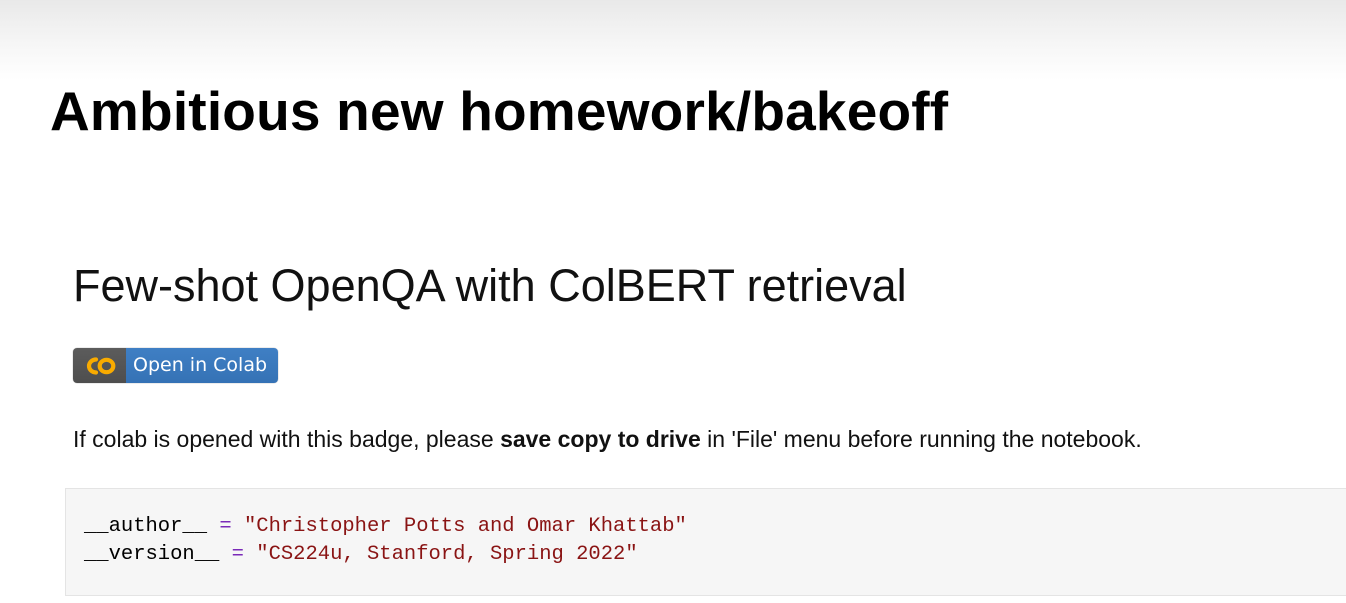 This screenshot has width=1346, height=603. I want to click on notebook-heading: Few-shot OpenQA with ColBERT retrieval, so click(490, 285).